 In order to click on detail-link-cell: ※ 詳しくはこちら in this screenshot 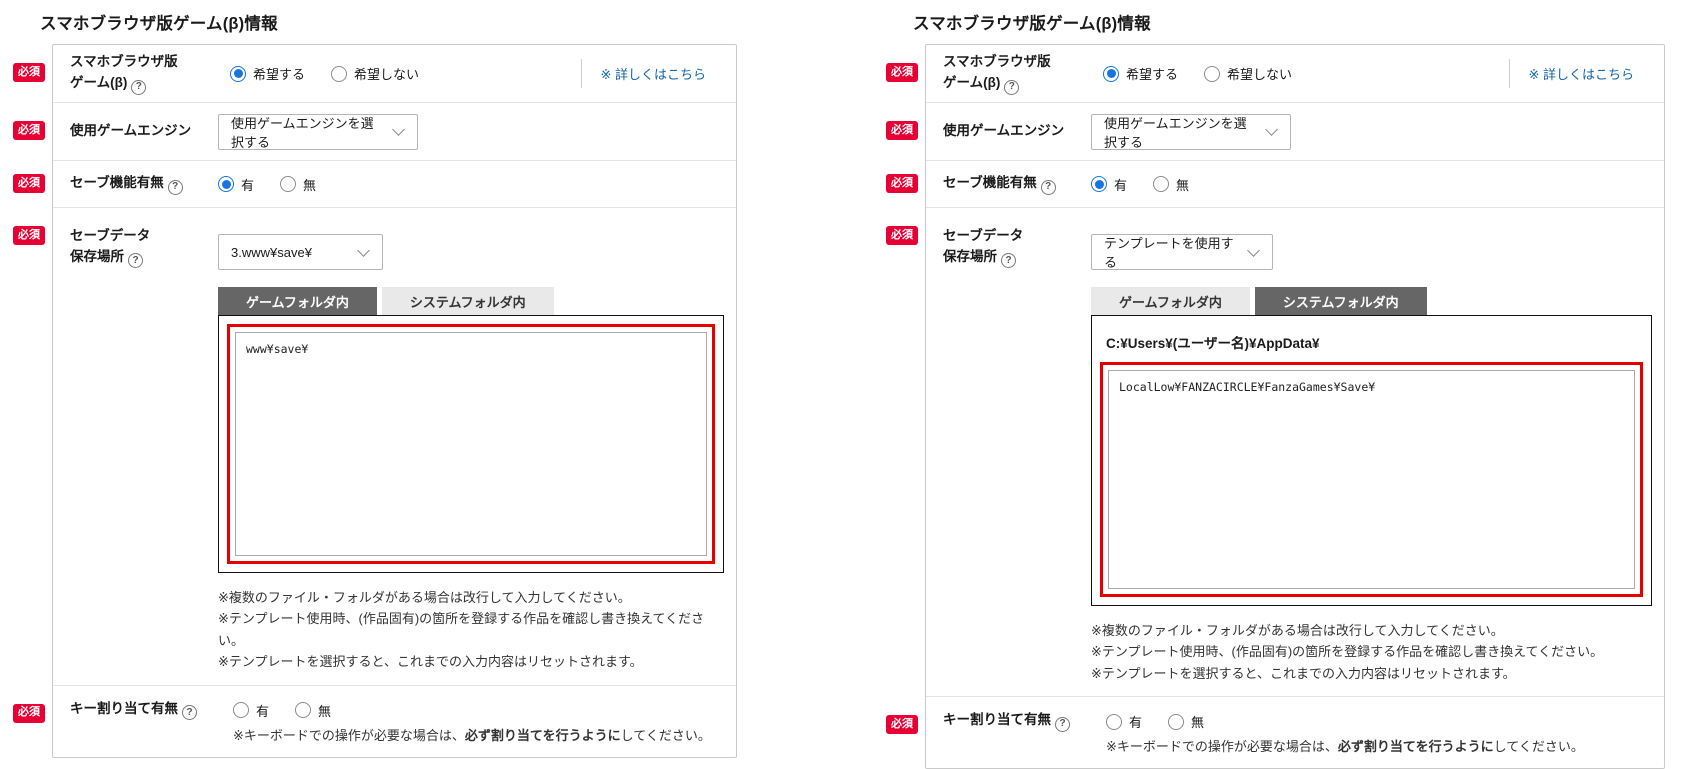, I will do `click(652, 73)`.